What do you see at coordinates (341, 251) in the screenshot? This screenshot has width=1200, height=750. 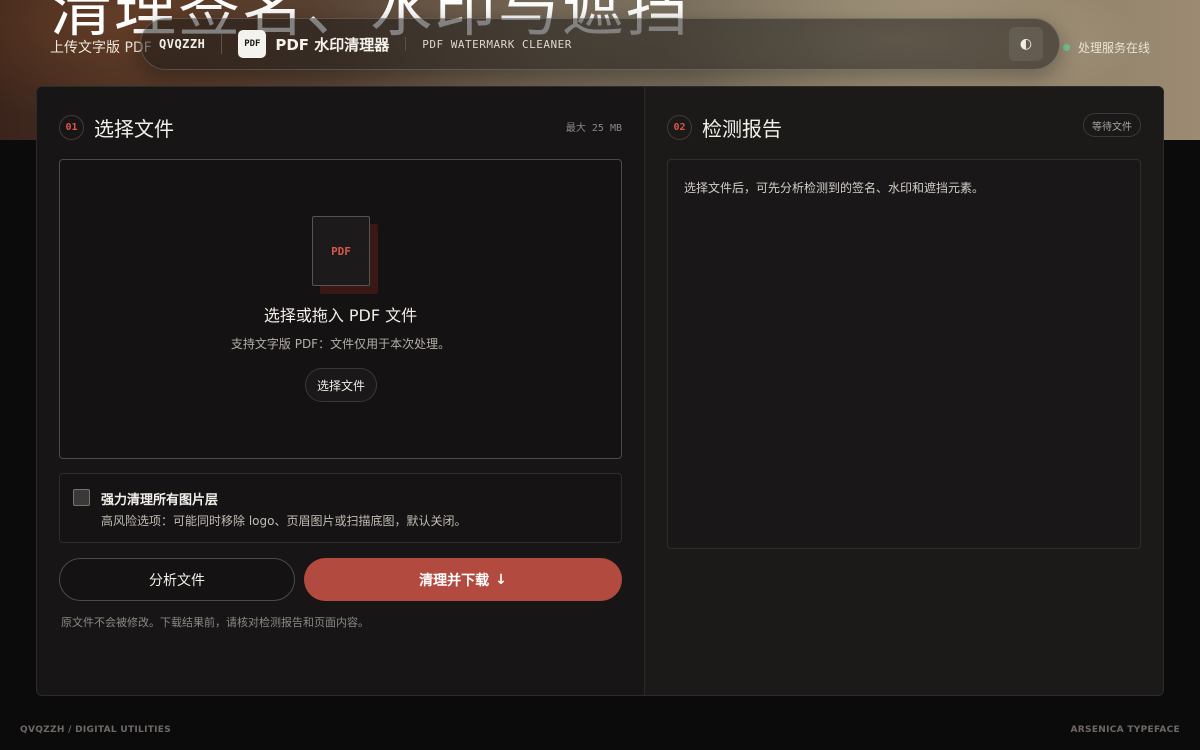 I see `file-icon-label: PDF` at bounding box center [341, 251].